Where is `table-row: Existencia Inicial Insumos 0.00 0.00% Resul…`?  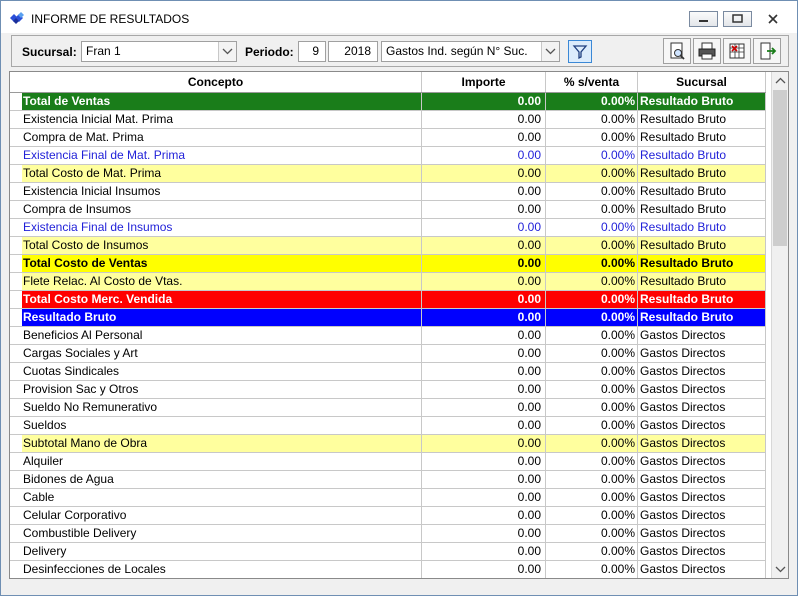 table-row: Existencia Inicial Insumos 0.00 0.00% Resul… is located at coordinates (388, 192).